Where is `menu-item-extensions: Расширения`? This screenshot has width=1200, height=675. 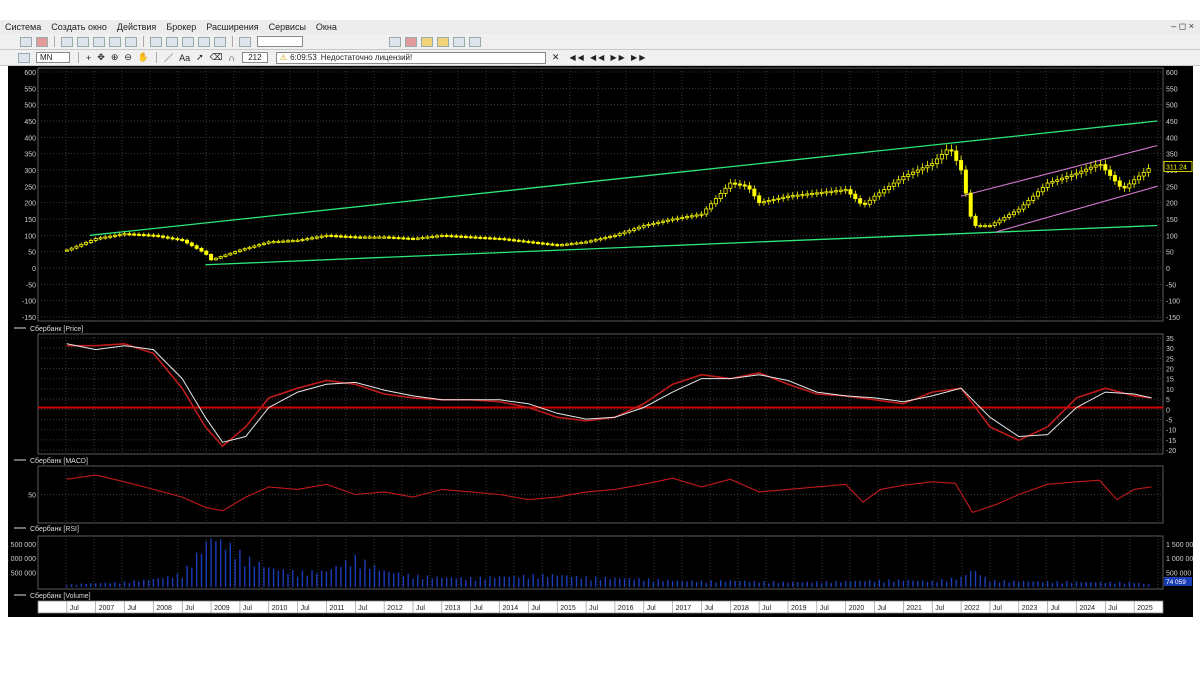 menu-item-extensions: Расширения is located at coordinates (232, 27).